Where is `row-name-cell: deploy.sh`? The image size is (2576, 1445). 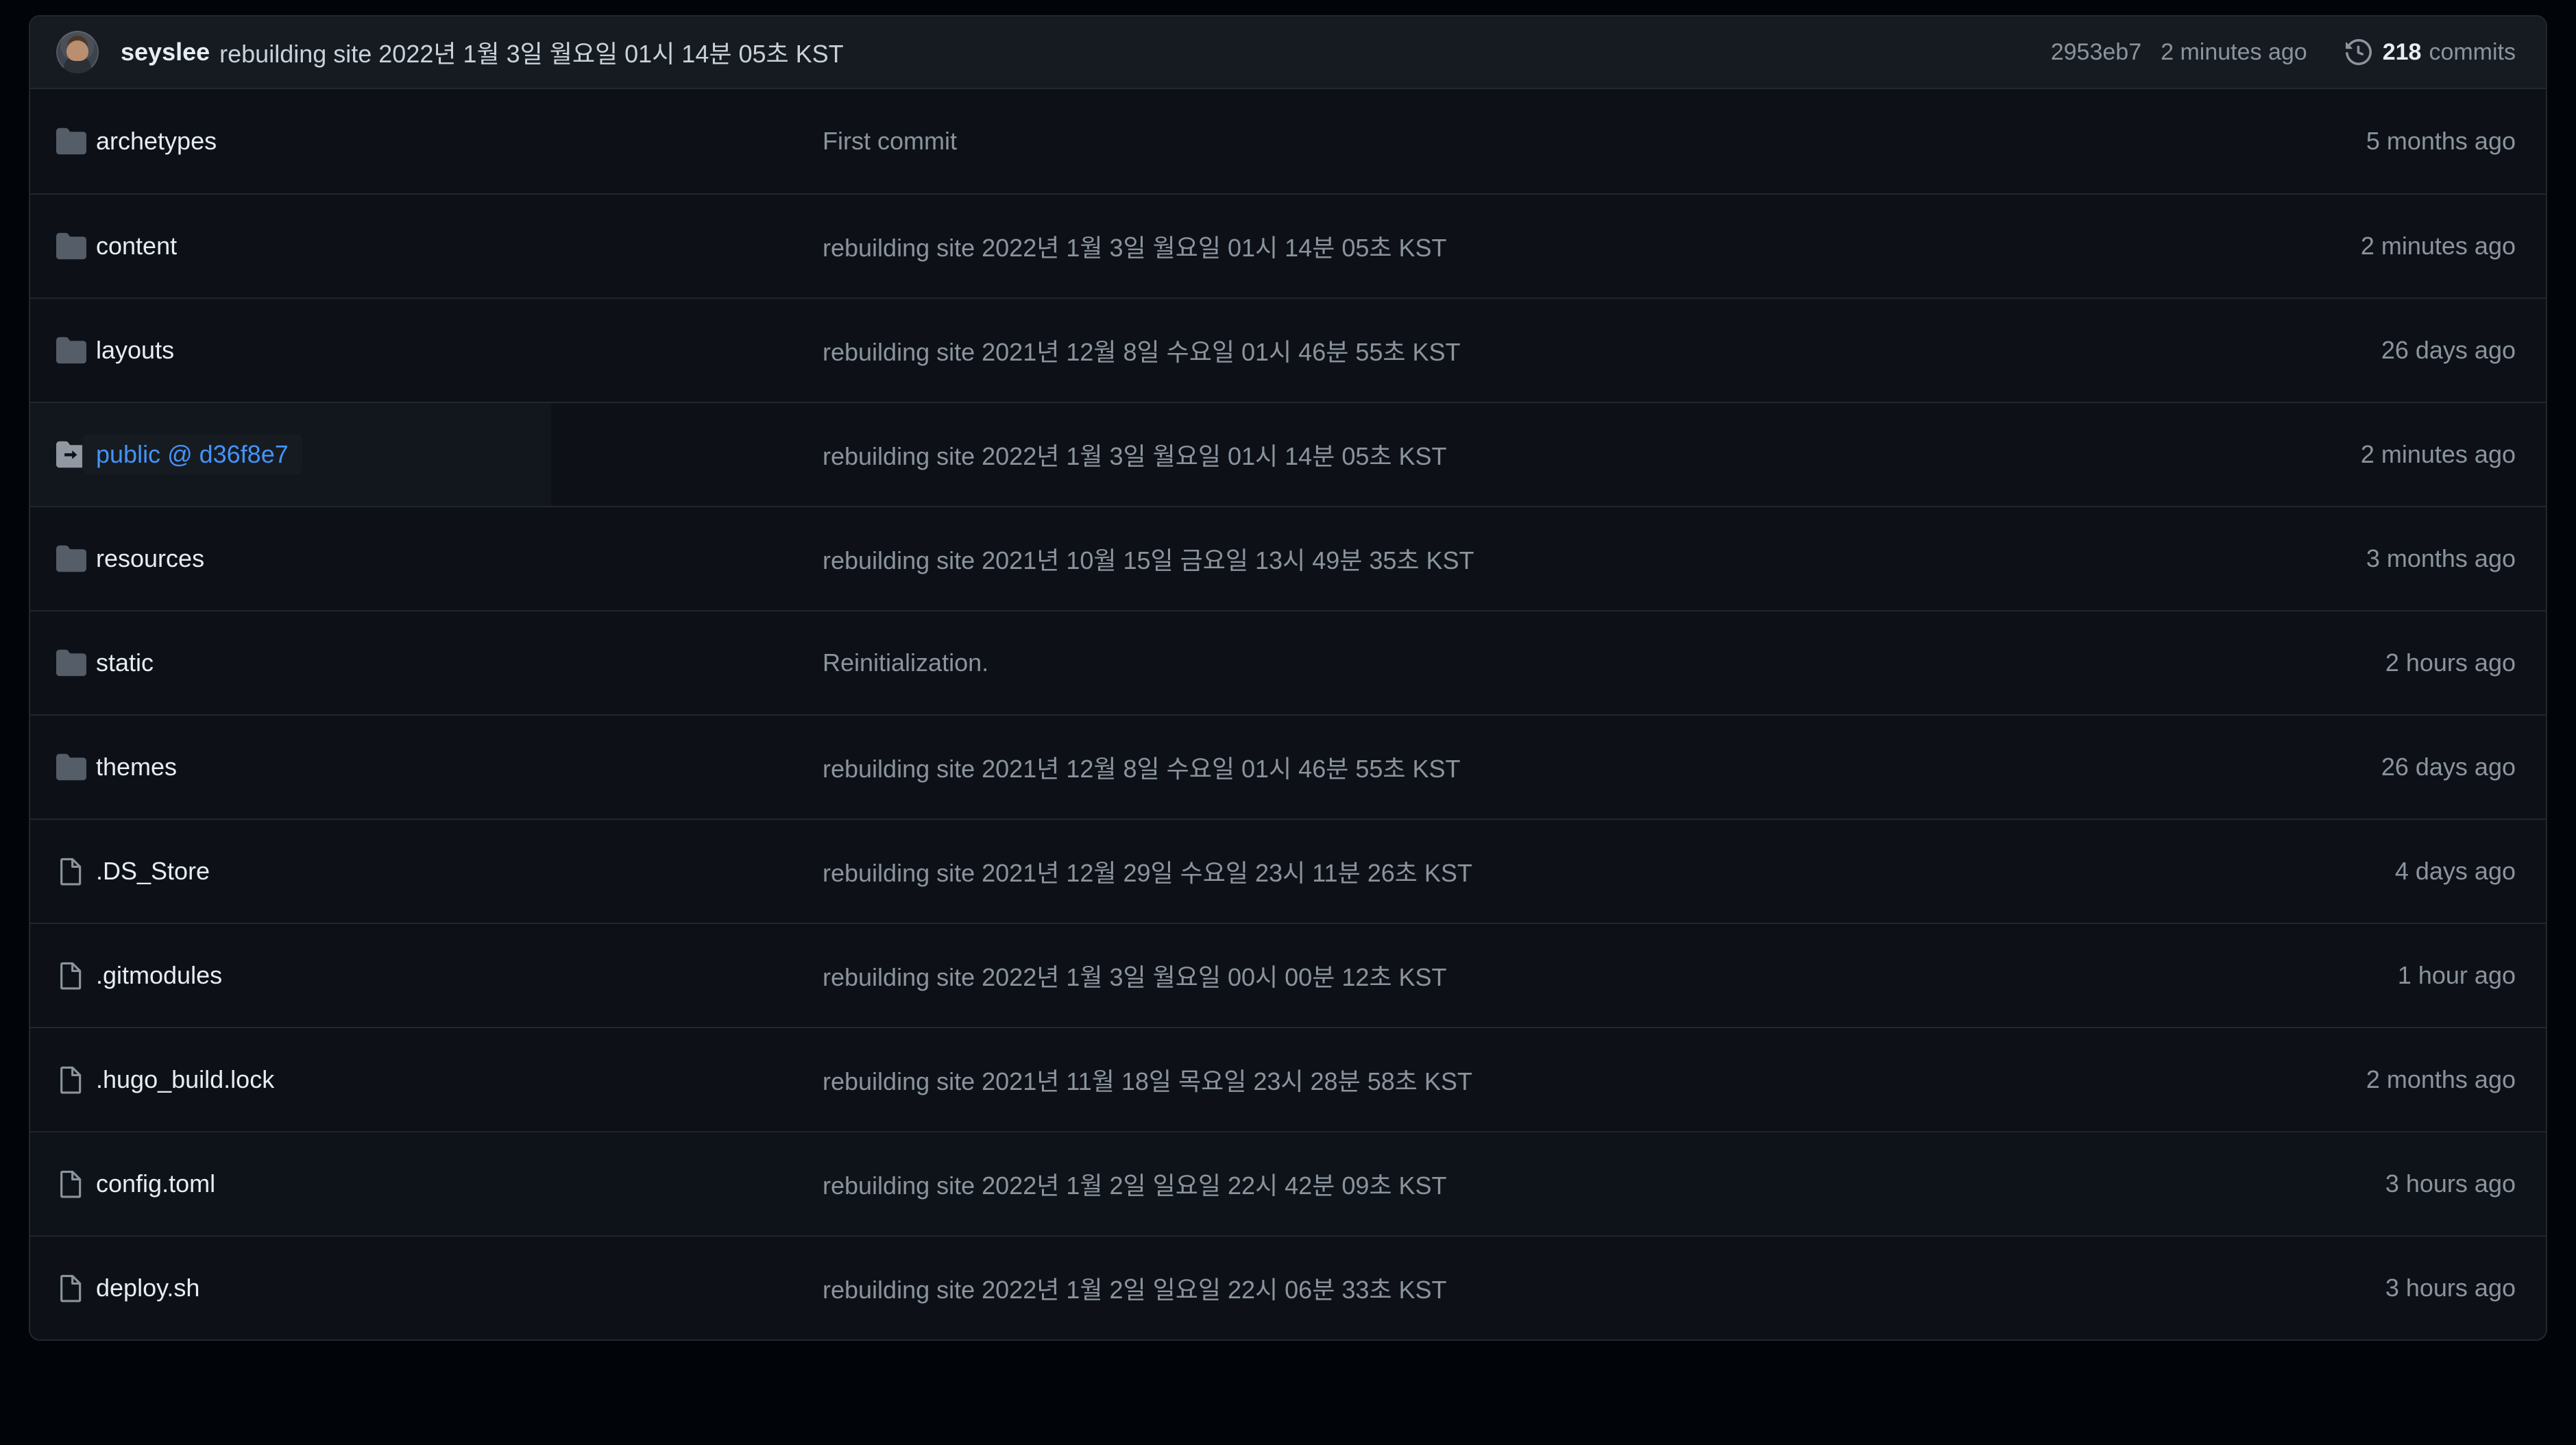 row-name-cell: deploy.sh is located at coordinates (459, 1288).